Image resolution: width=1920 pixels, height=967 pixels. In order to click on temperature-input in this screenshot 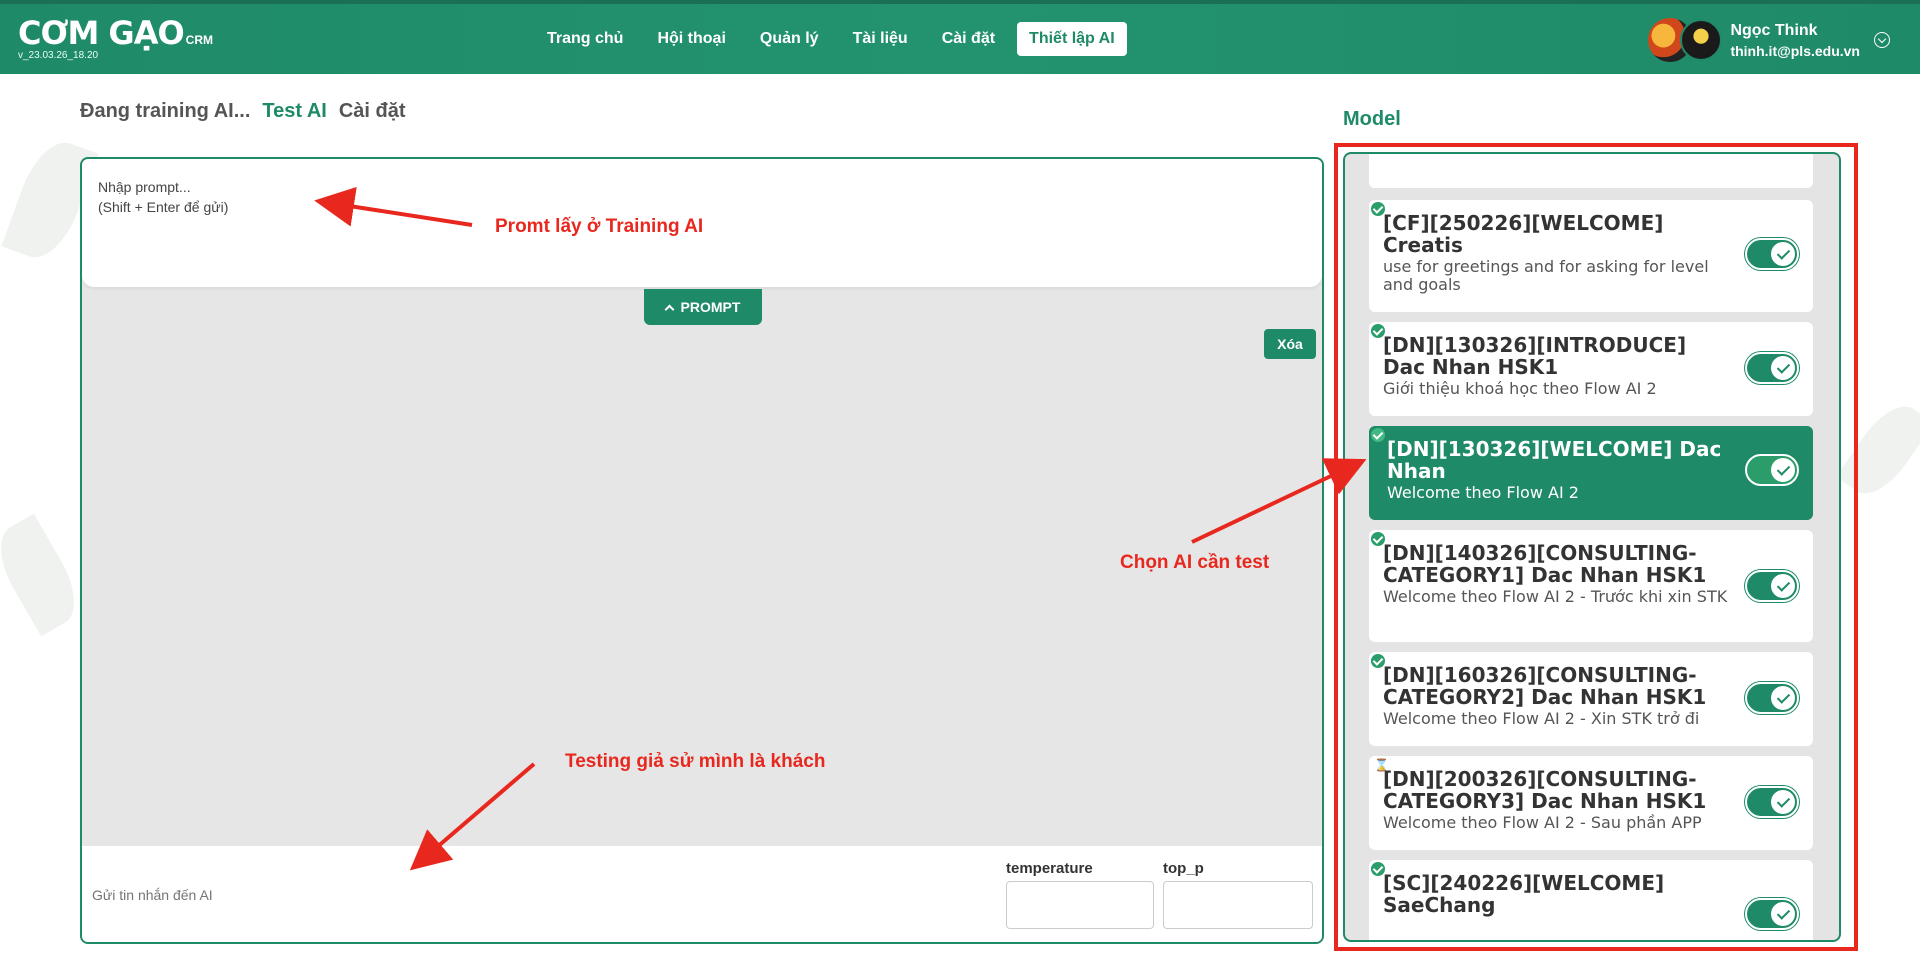, I will do `click(1080, 905)`.